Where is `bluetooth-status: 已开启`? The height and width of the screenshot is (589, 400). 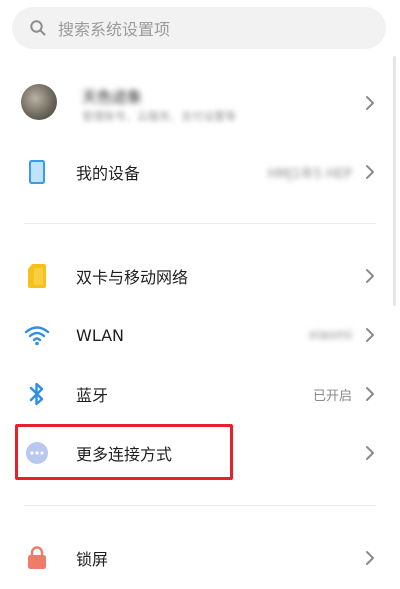
bluetooth-status: 已开启 is located at coordinates (332, 396).